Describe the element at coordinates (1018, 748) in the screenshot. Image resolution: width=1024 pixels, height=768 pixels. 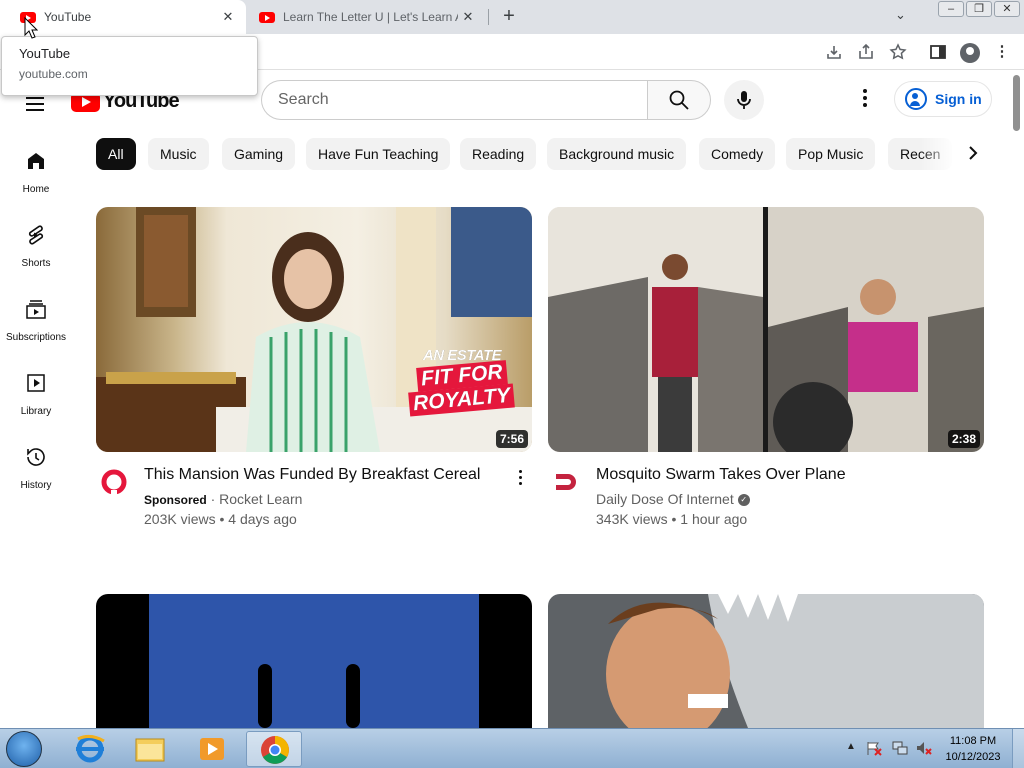
I see `show-desktop-button` at that location.